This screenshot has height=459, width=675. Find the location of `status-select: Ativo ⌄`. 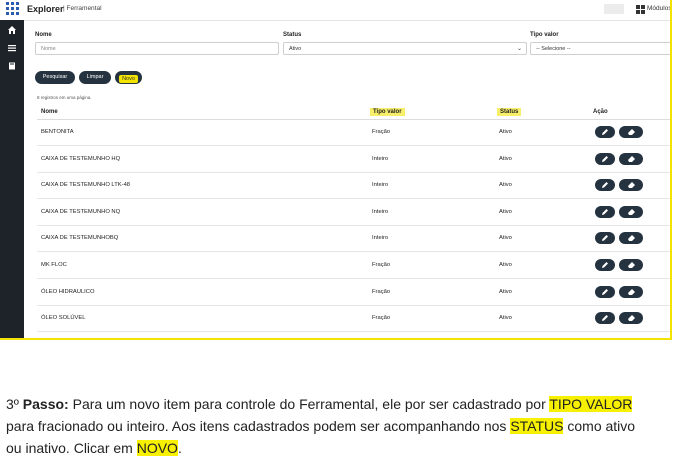

status-select: Ativo ⌄ is located at coordinates (405, 48).